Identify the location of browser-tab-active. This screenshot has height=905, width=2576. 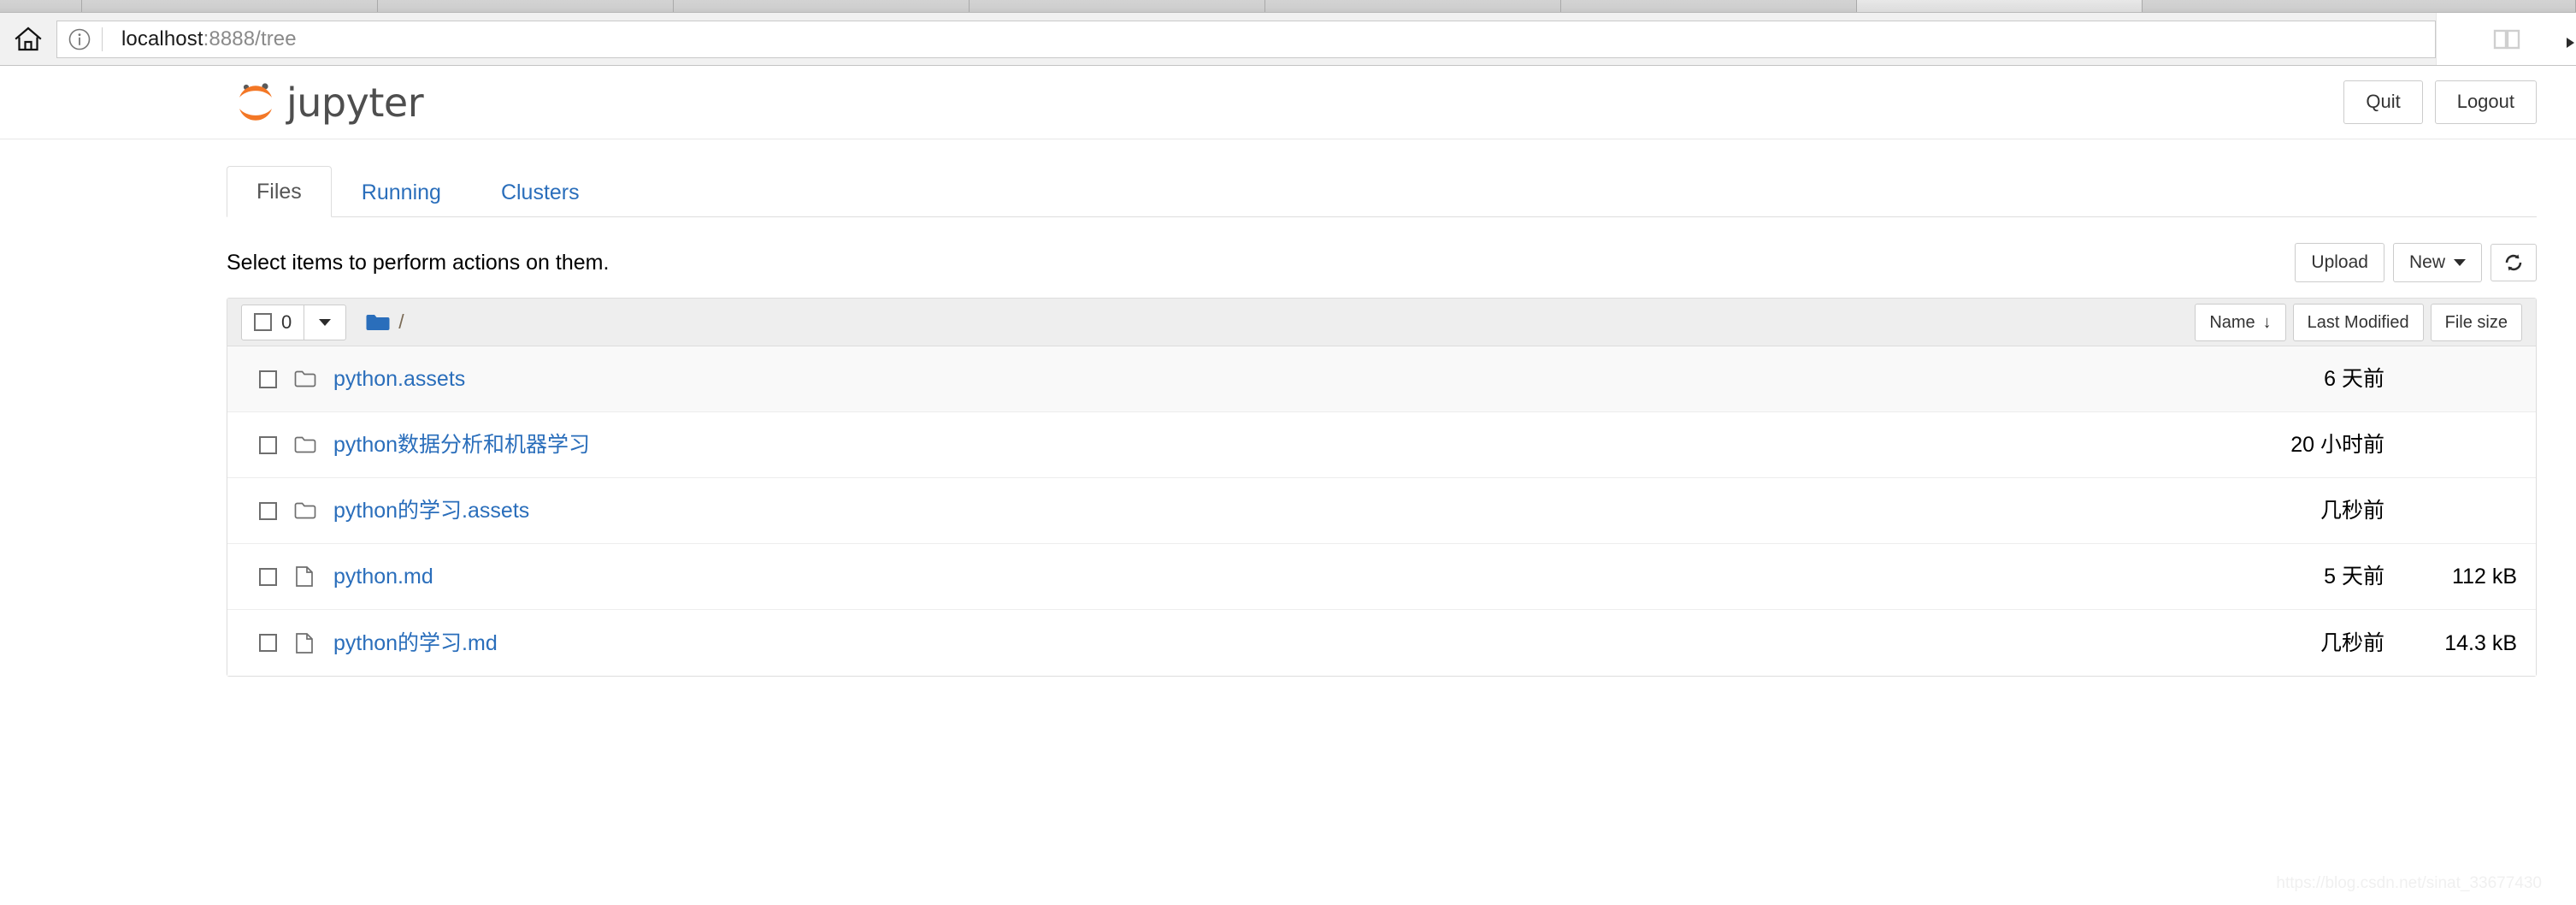
(2000, 6).